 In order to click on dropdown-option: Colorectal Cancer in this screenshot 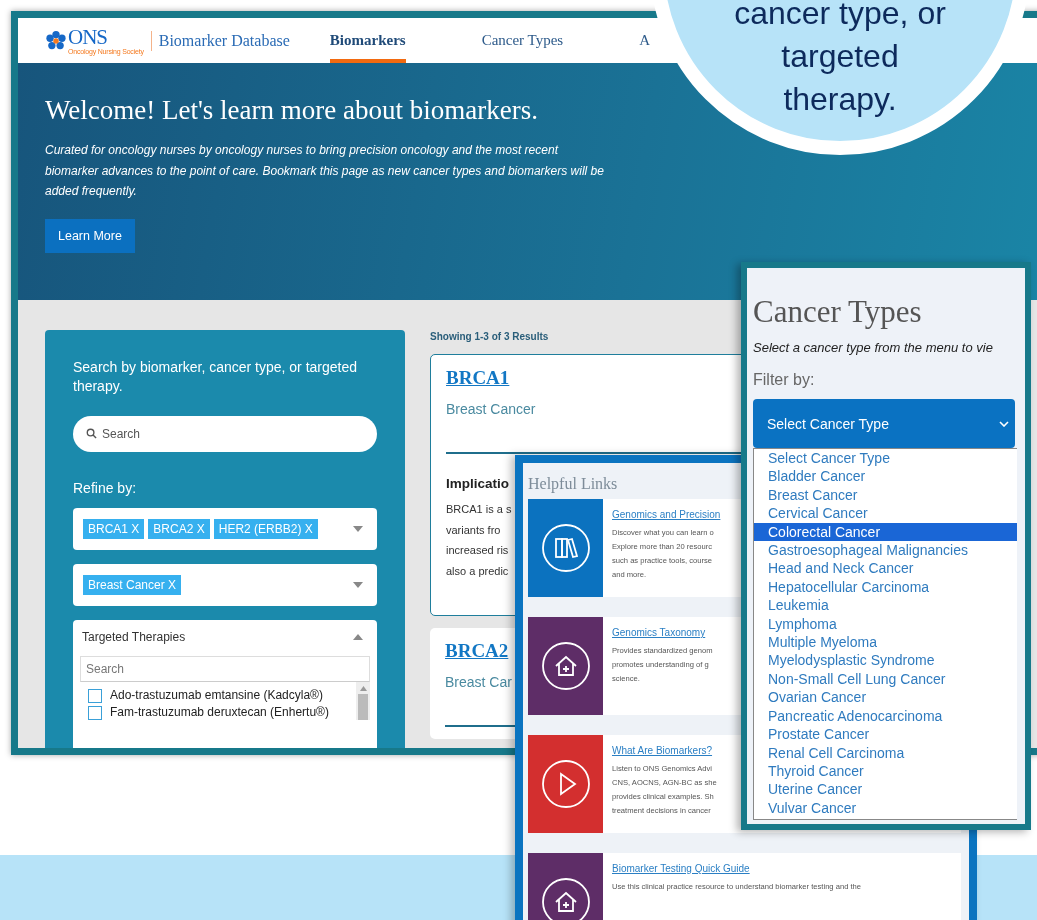, I will do `click(885, 532)`.